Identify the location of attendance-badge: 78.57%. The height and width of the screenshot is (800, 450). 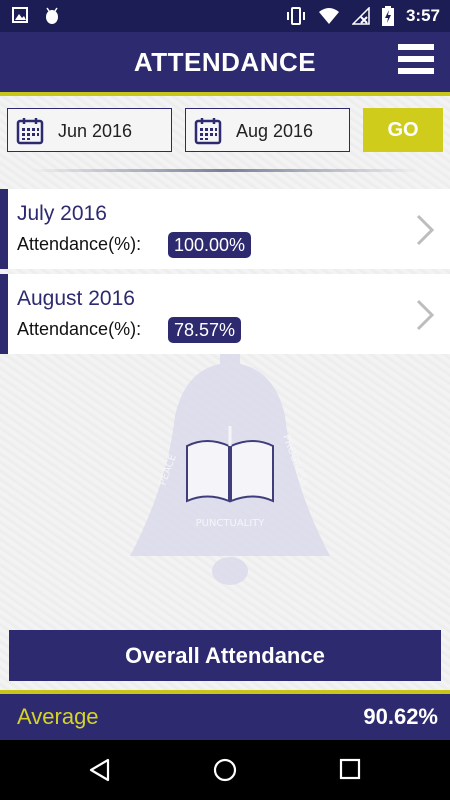
(205, 330).